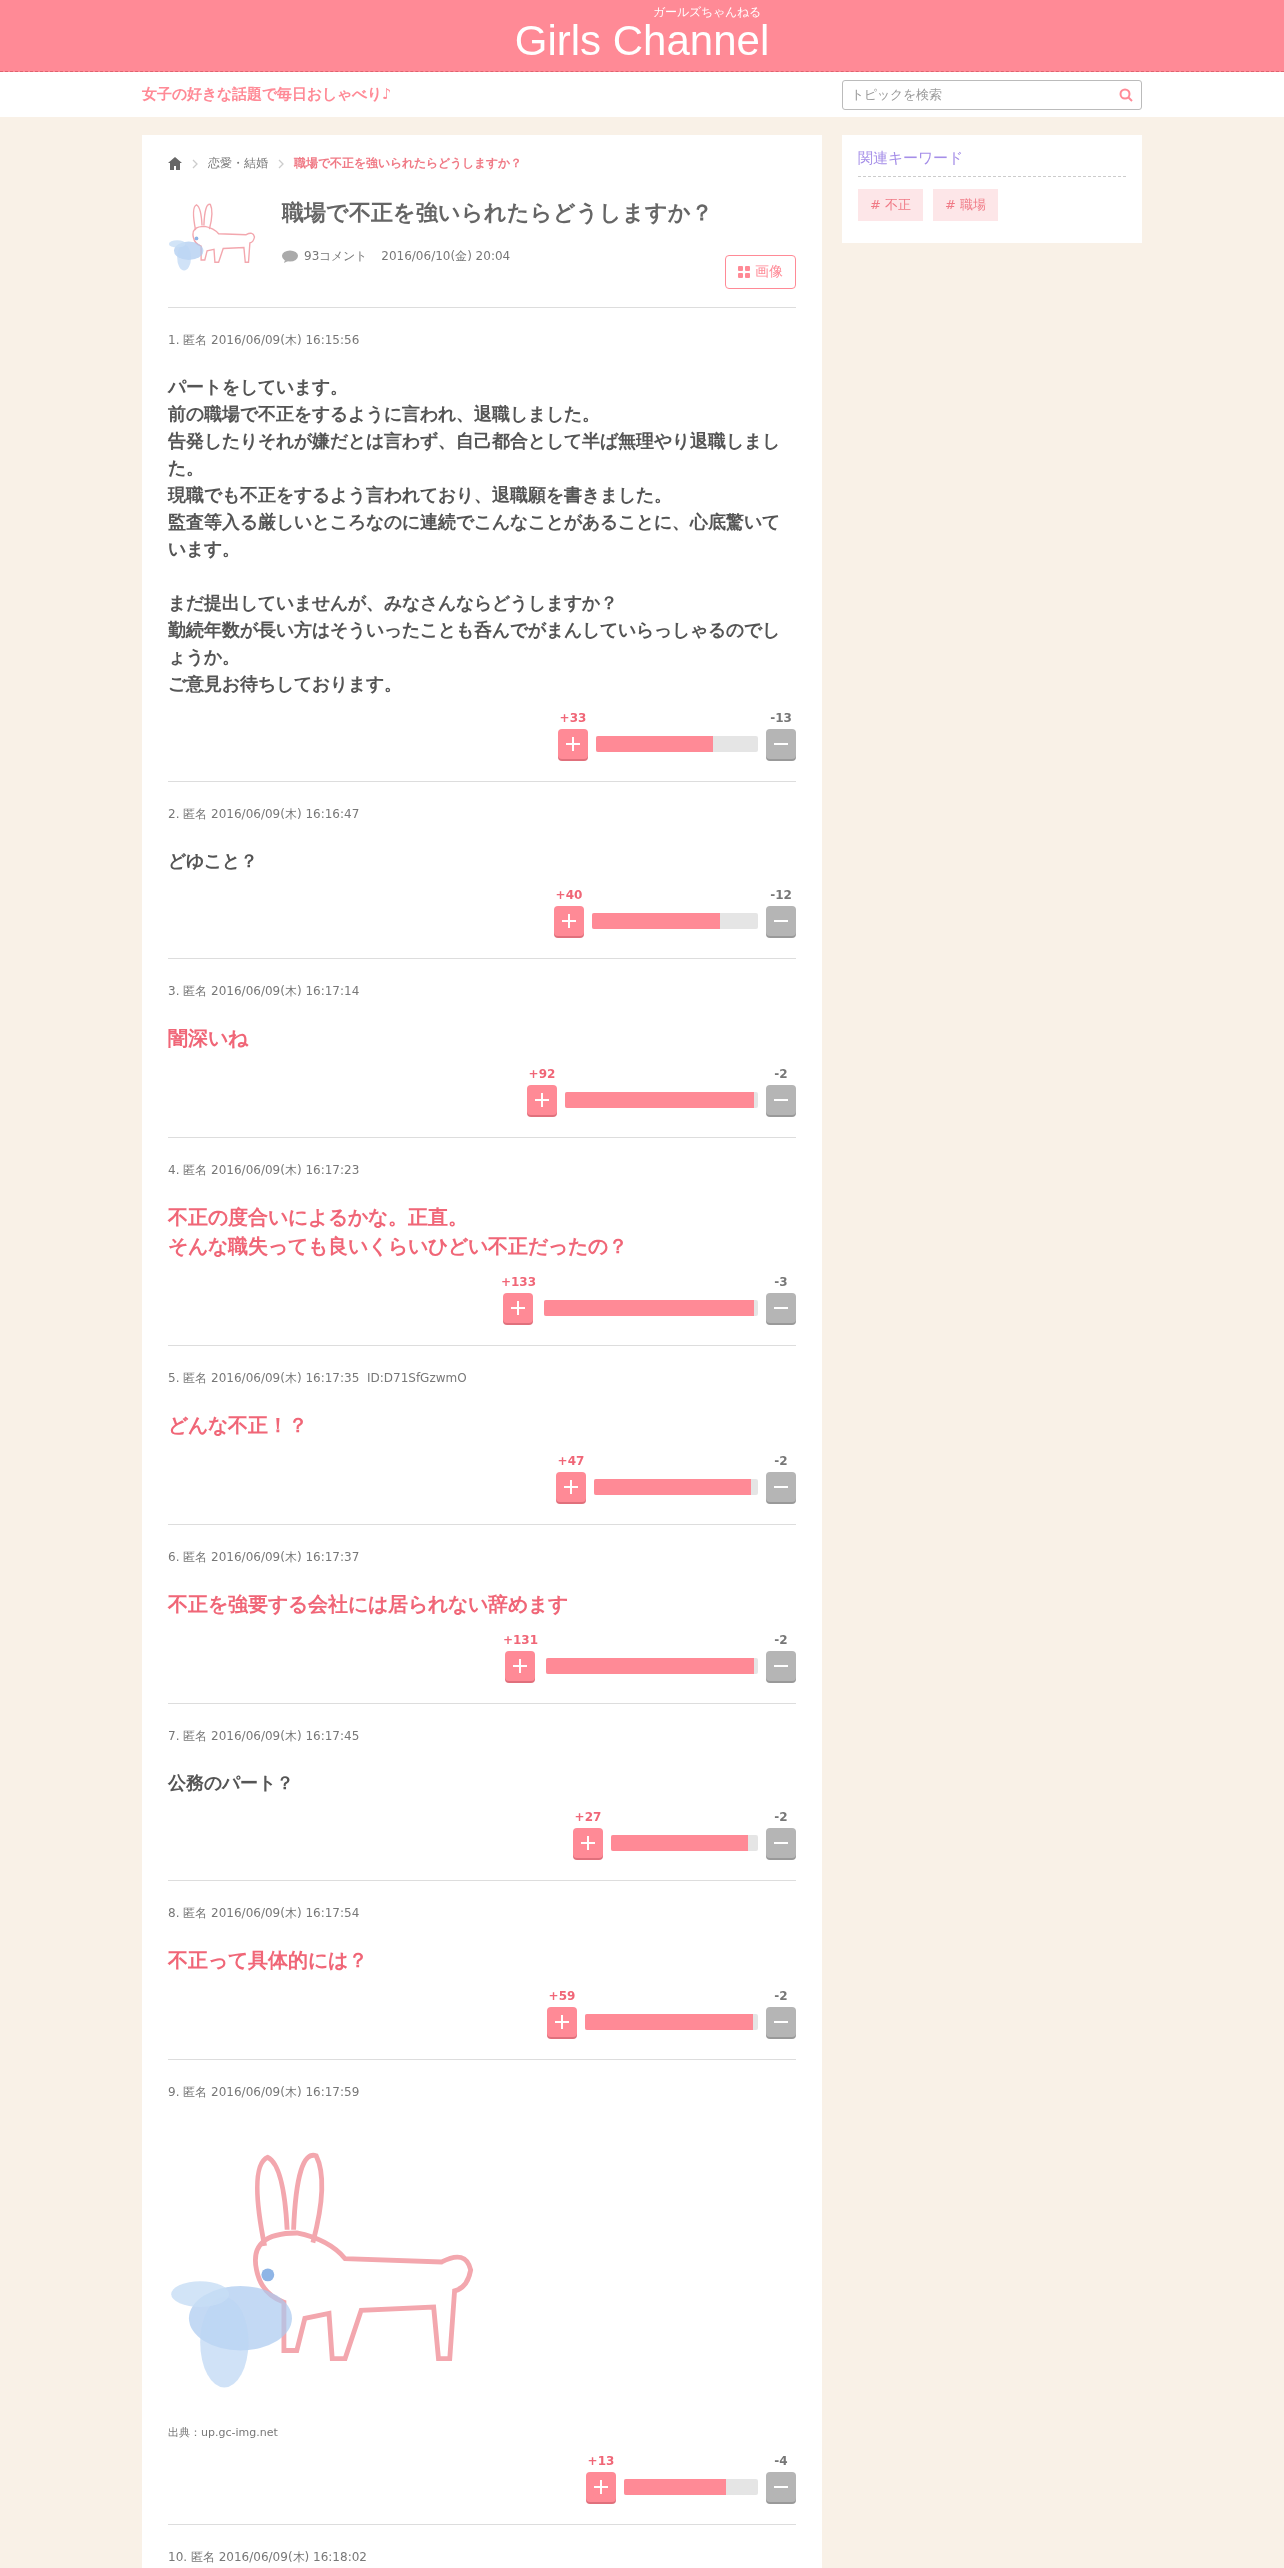  What do you see at coordinates (238, 163) in the screenshot?
I see `breadcrumb-link: 恋愛・結婚` at bounding box center [238, 163].